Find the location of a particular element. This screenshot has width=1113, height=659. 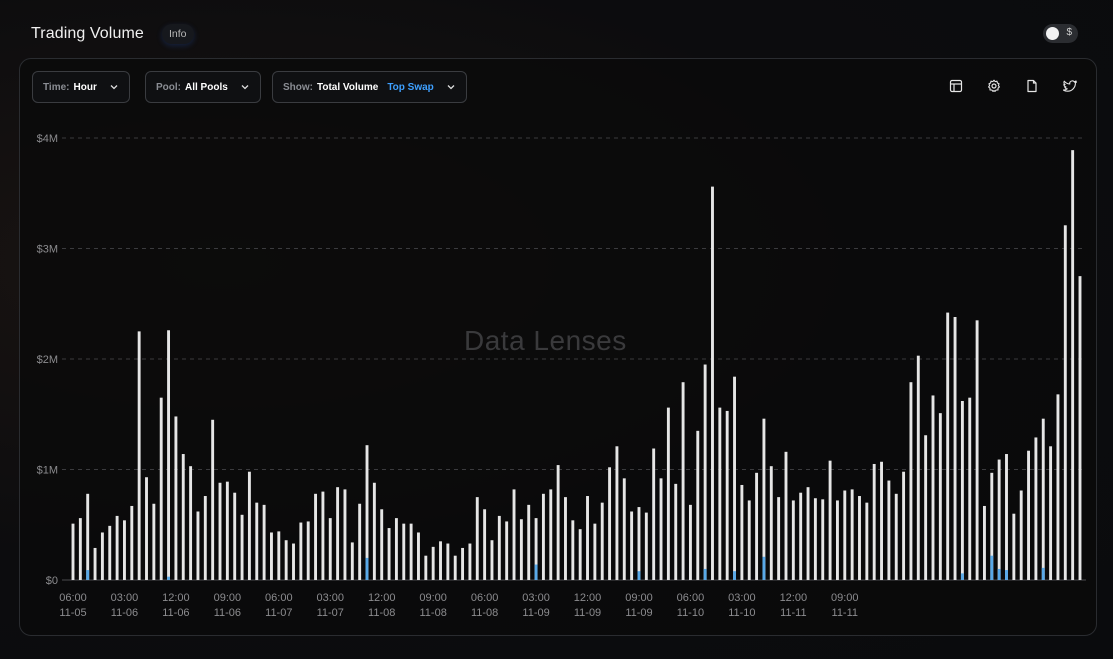

time-filter-dropdown: Time: Hour is located at coordinates (81, 87).